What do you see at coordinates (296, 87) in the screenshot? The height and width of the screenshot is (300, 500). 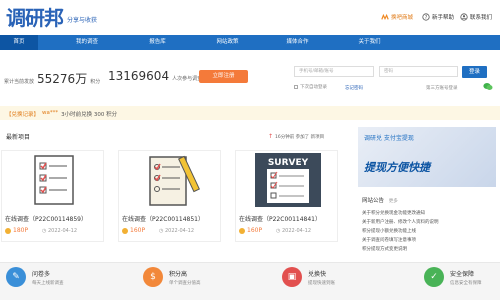 I see `auto-login-checkbox` at bounding box center [296, 87].